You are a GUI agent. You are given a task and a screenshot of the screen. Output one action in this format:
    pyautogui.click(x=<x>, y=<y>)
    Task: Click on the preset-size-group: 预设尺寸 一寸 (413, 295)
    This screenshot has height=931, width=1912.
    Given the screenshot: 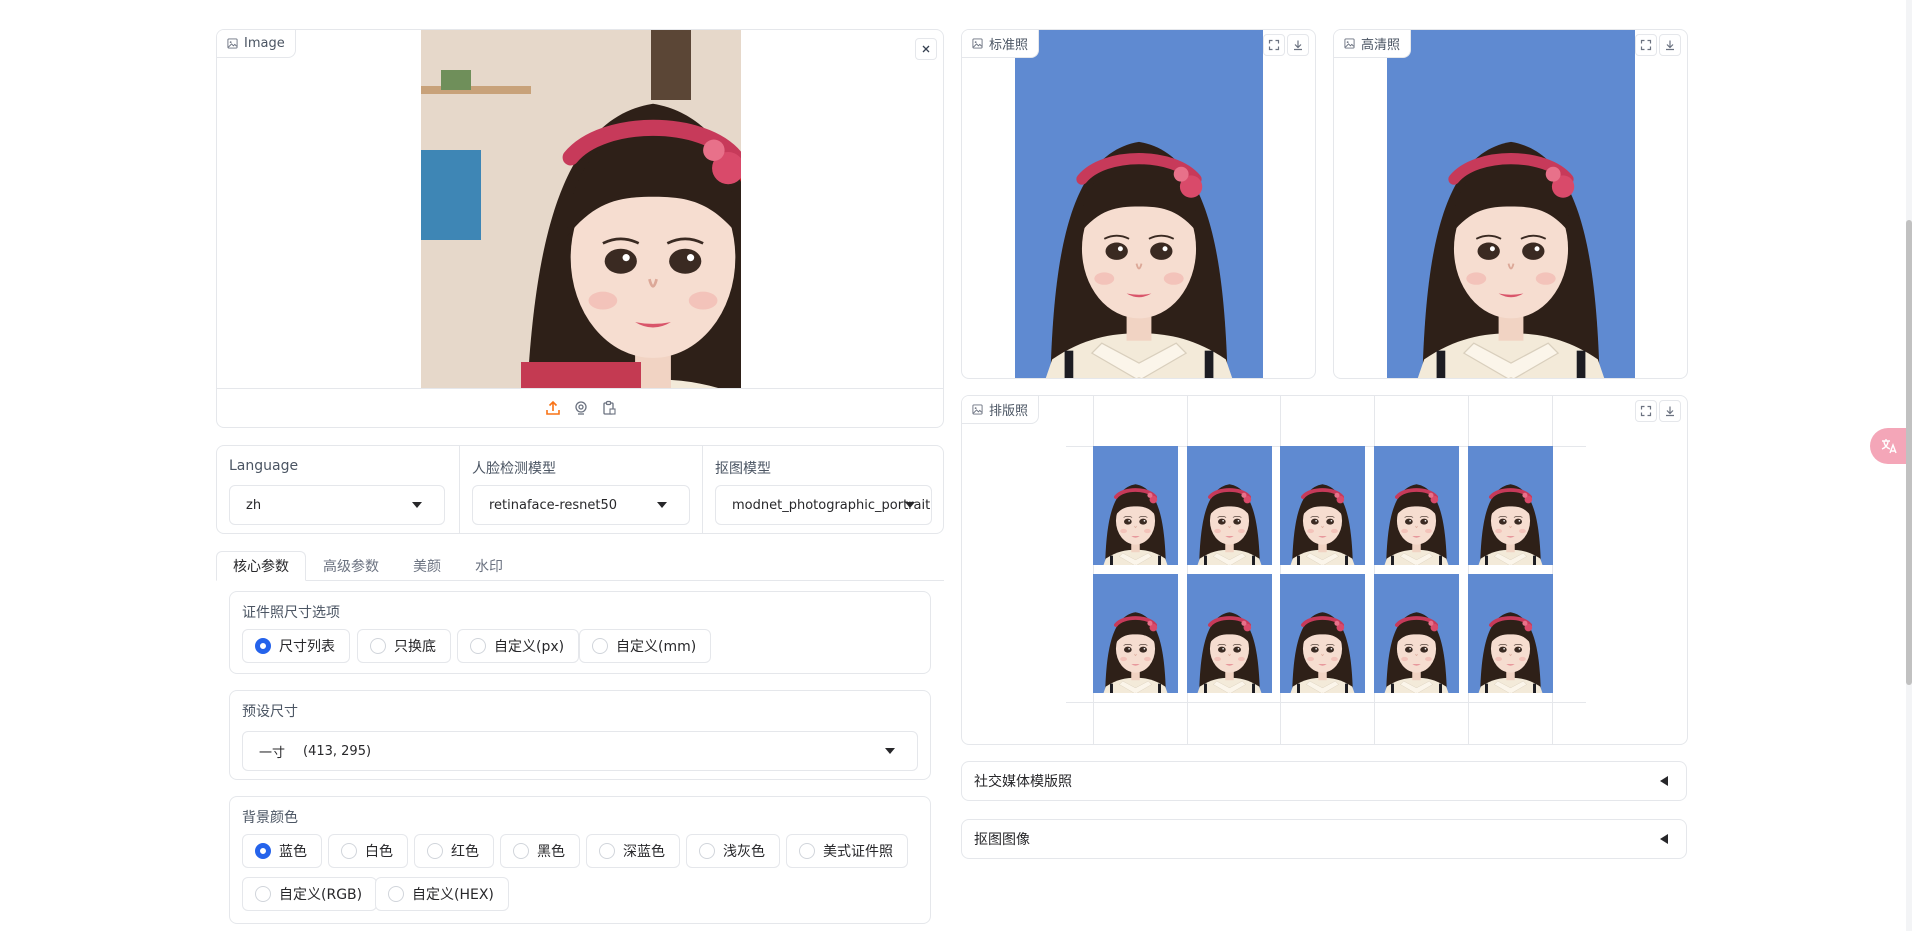 What is the action you would take?
    pyautogui.click(x=580, y=735)
    